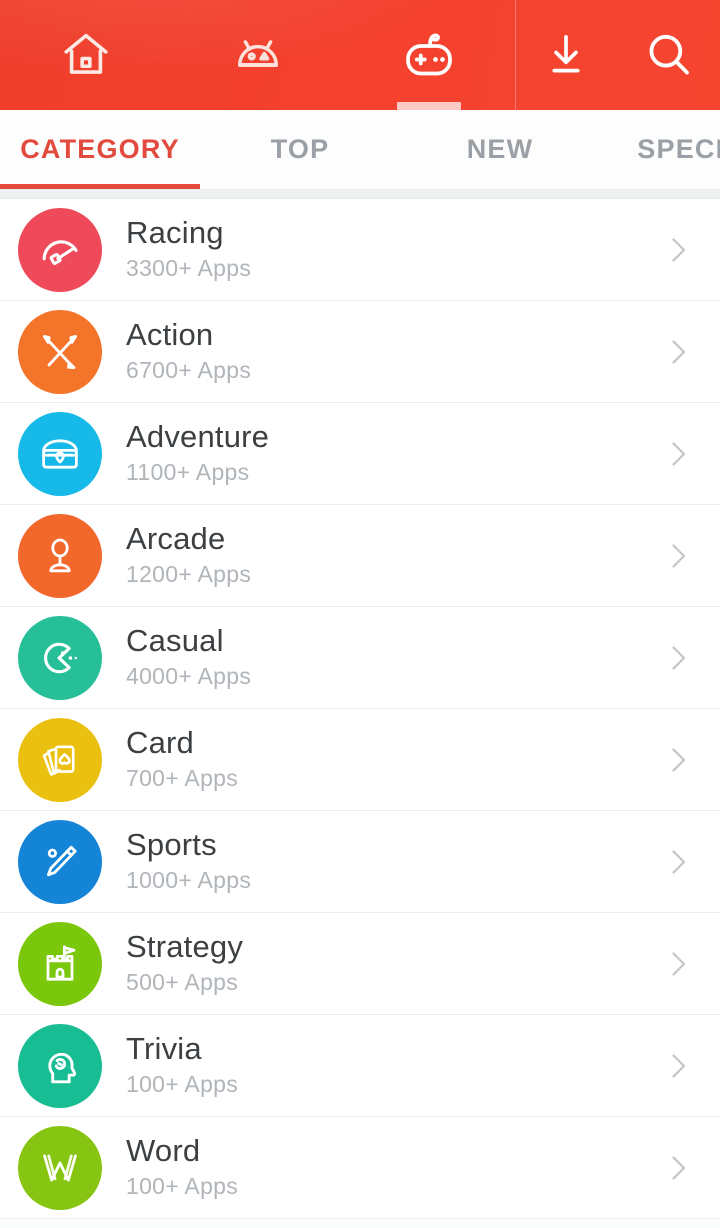  What do you see at coordinates (189, 879) in the screenshot?
I see `list-item-subtitle: 1000+ Apps` at bounding box center [189, 879].